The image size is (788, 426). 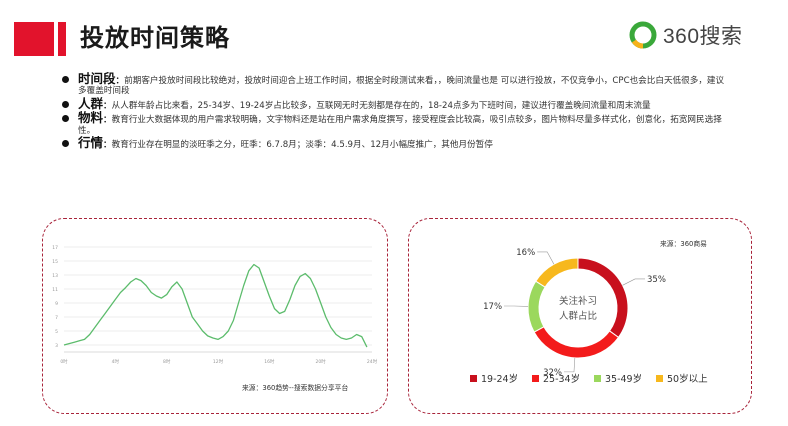 What do you see at coordinates (525, 253) in the screenshot?
I see `donut-data-label: 16%` at bounding box center [525, 253].